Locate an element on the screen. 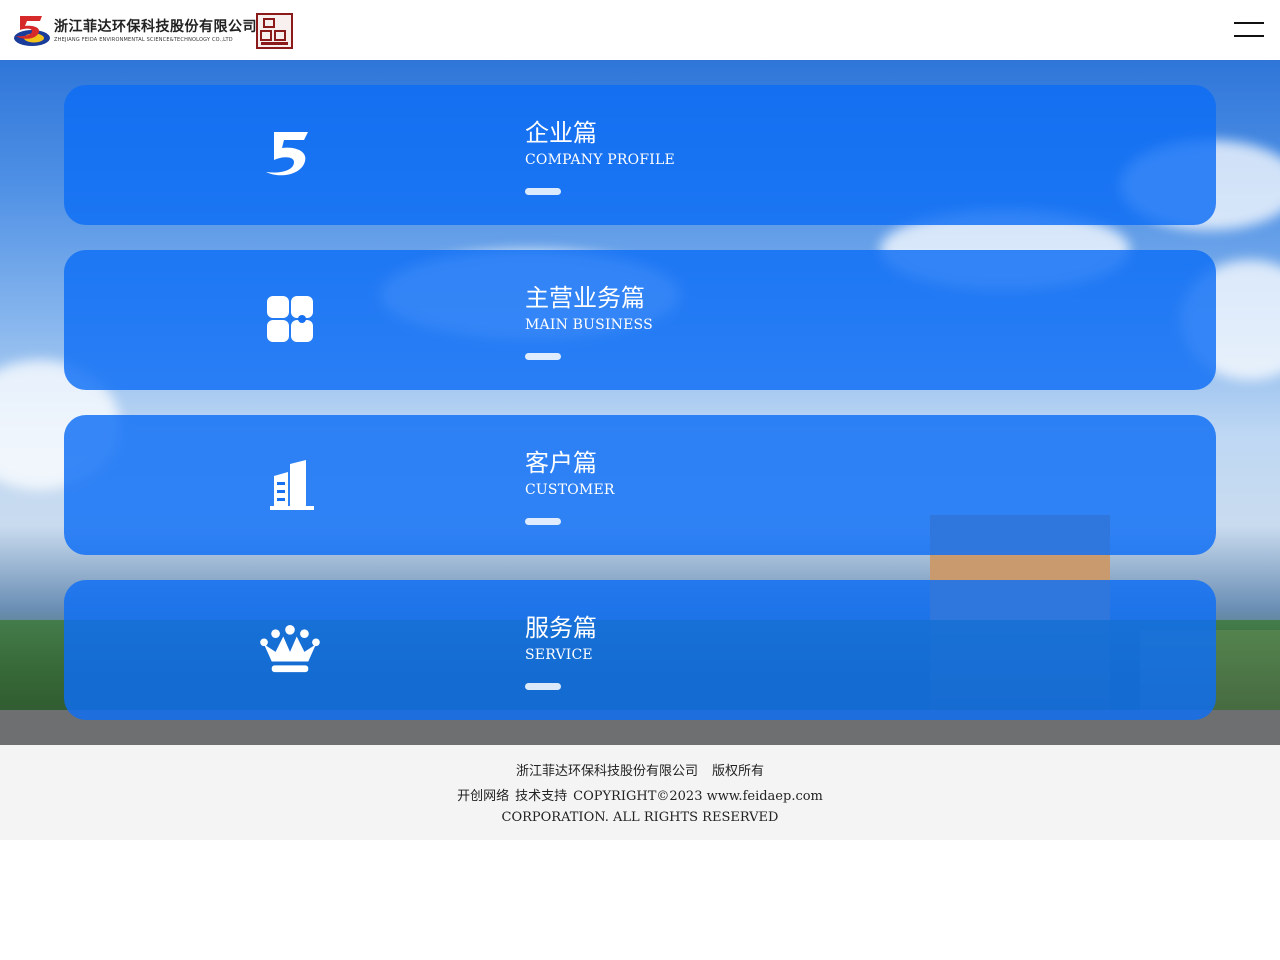 This screenshot has width=1280, height=960. footer-line-support: 开创网络 技术支持 COPYRIGHT©2023 www.feidaep.com is located at coordinates (640, 794).